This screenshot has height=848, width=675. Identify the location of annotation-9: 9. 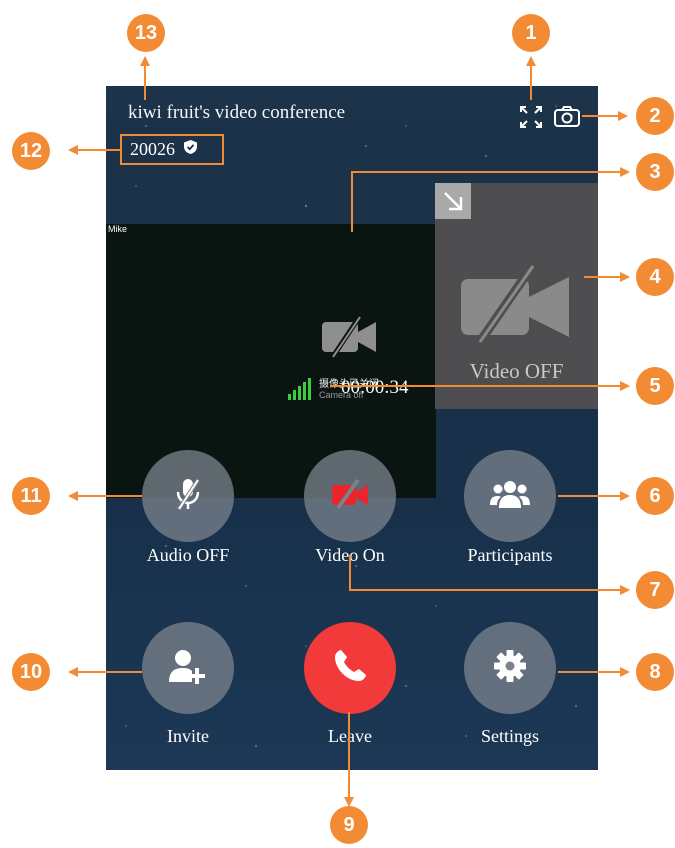
(349, 825).